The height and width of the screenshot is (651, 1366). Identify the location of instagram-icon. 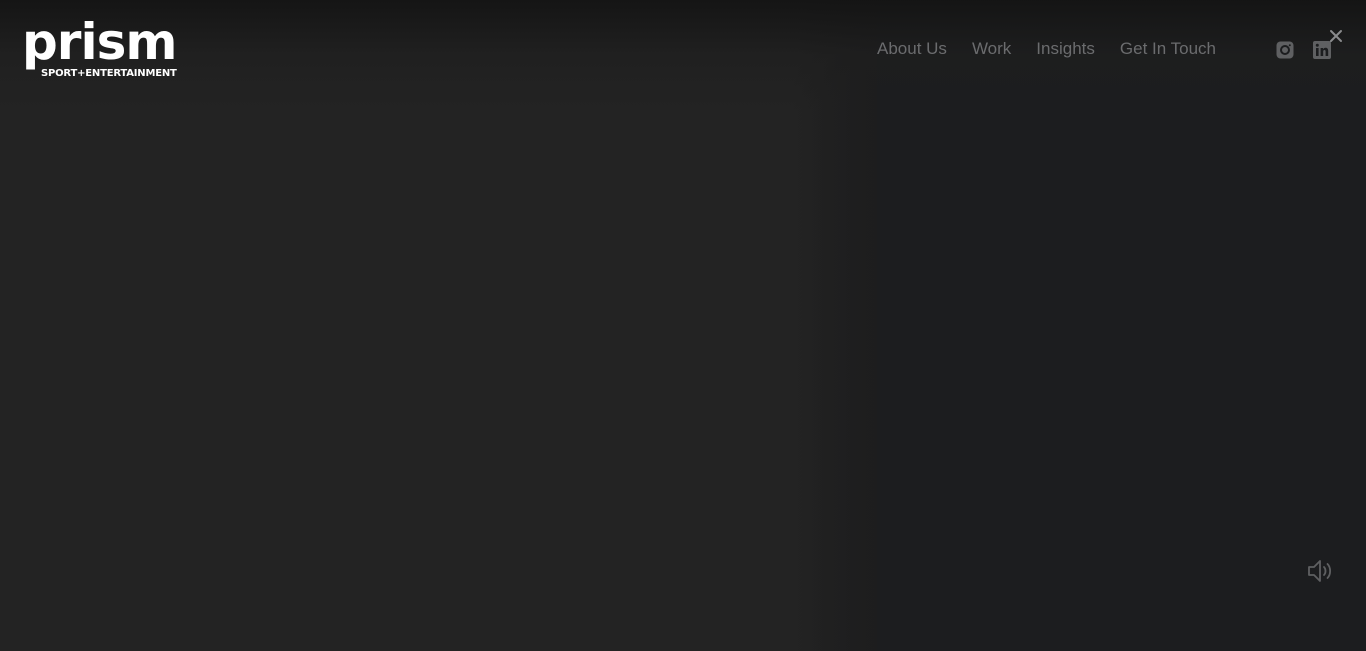
(1285, 50).